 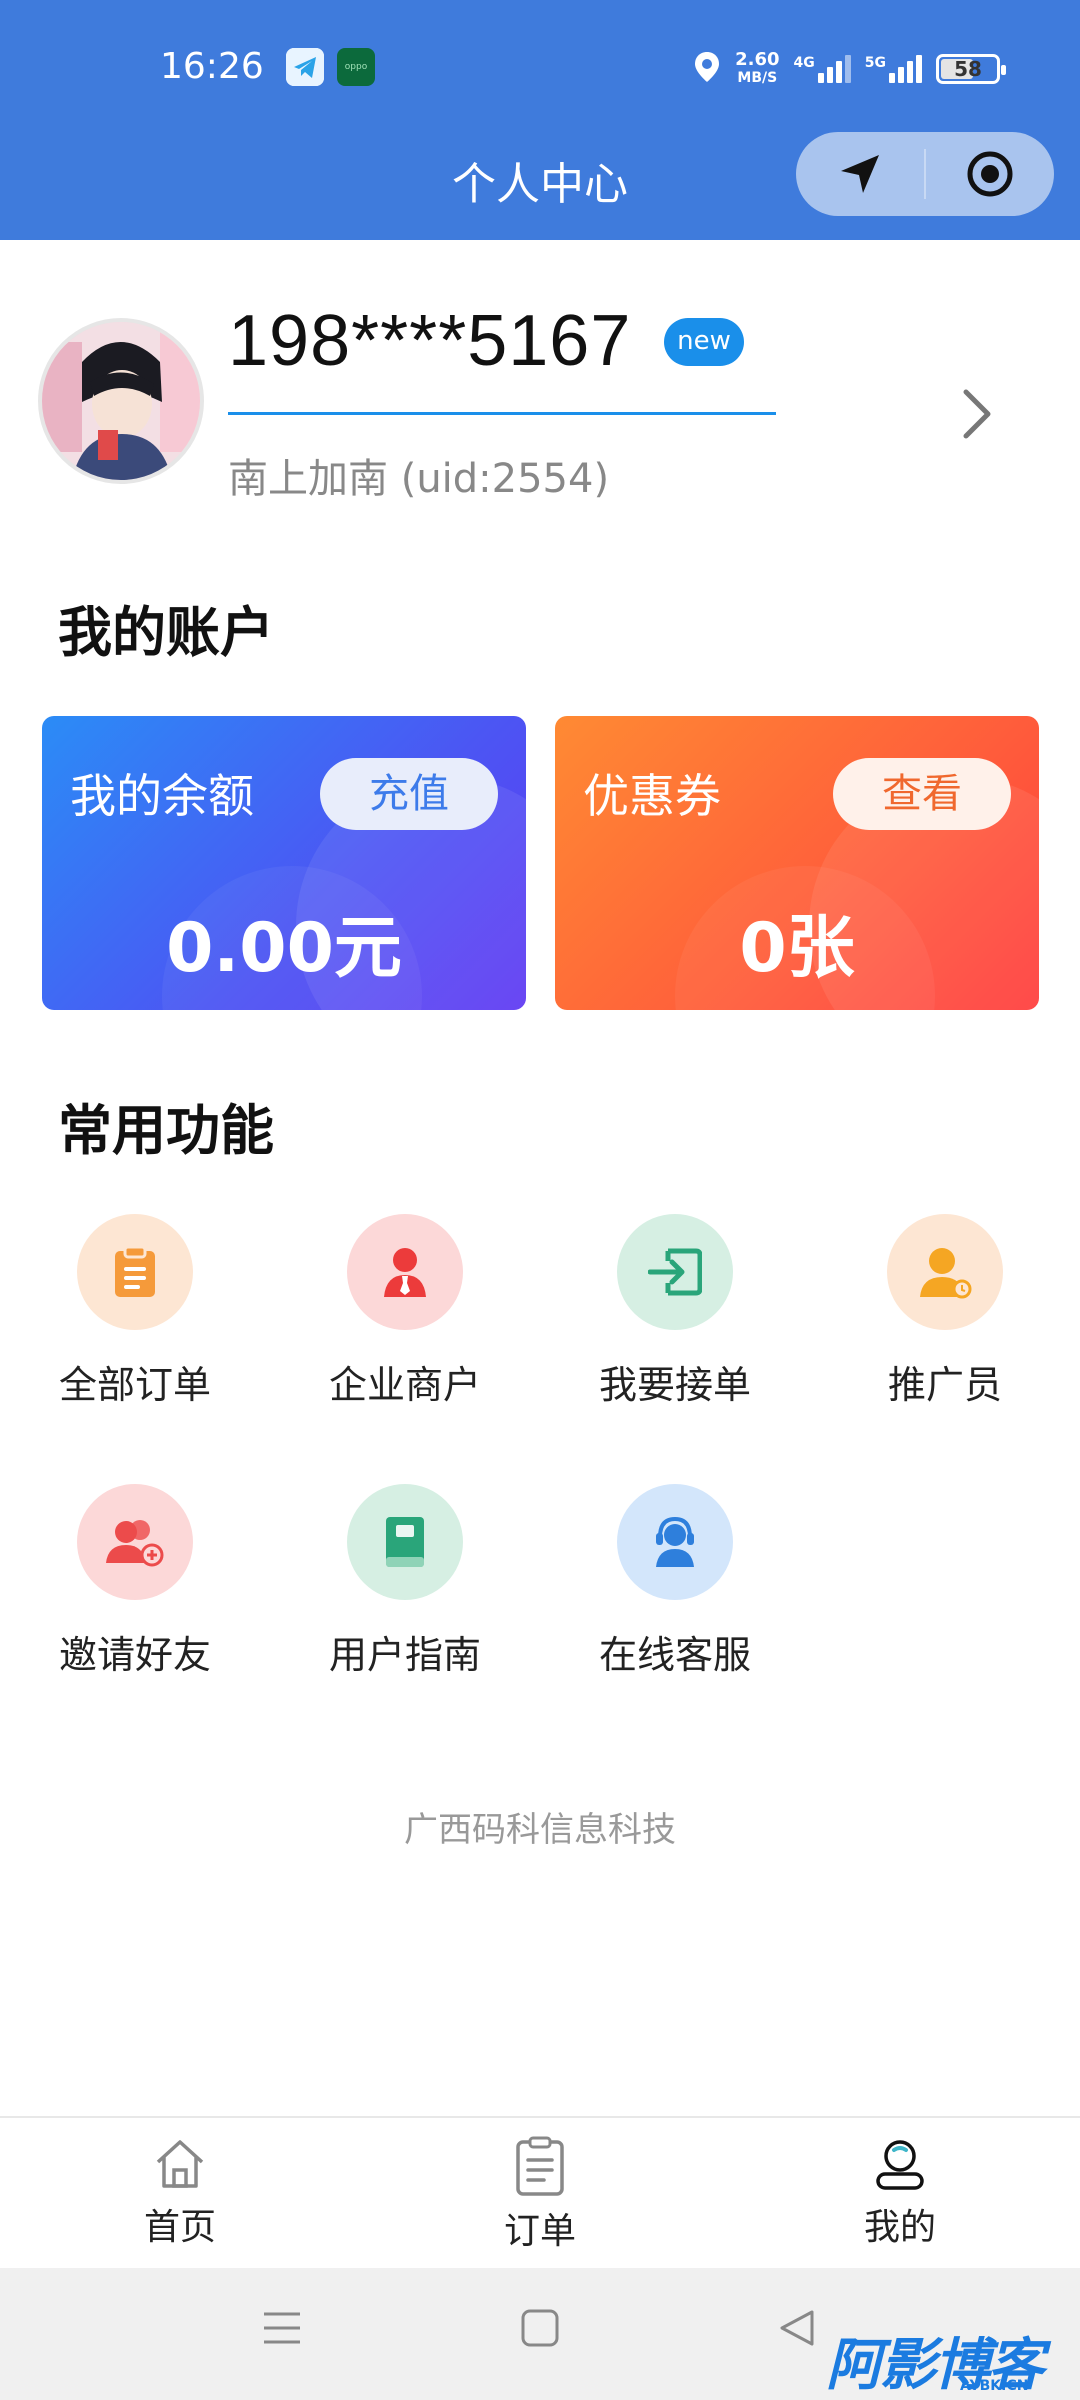 I want to click on function-label: 推广员, so click(x=944, y=1385).